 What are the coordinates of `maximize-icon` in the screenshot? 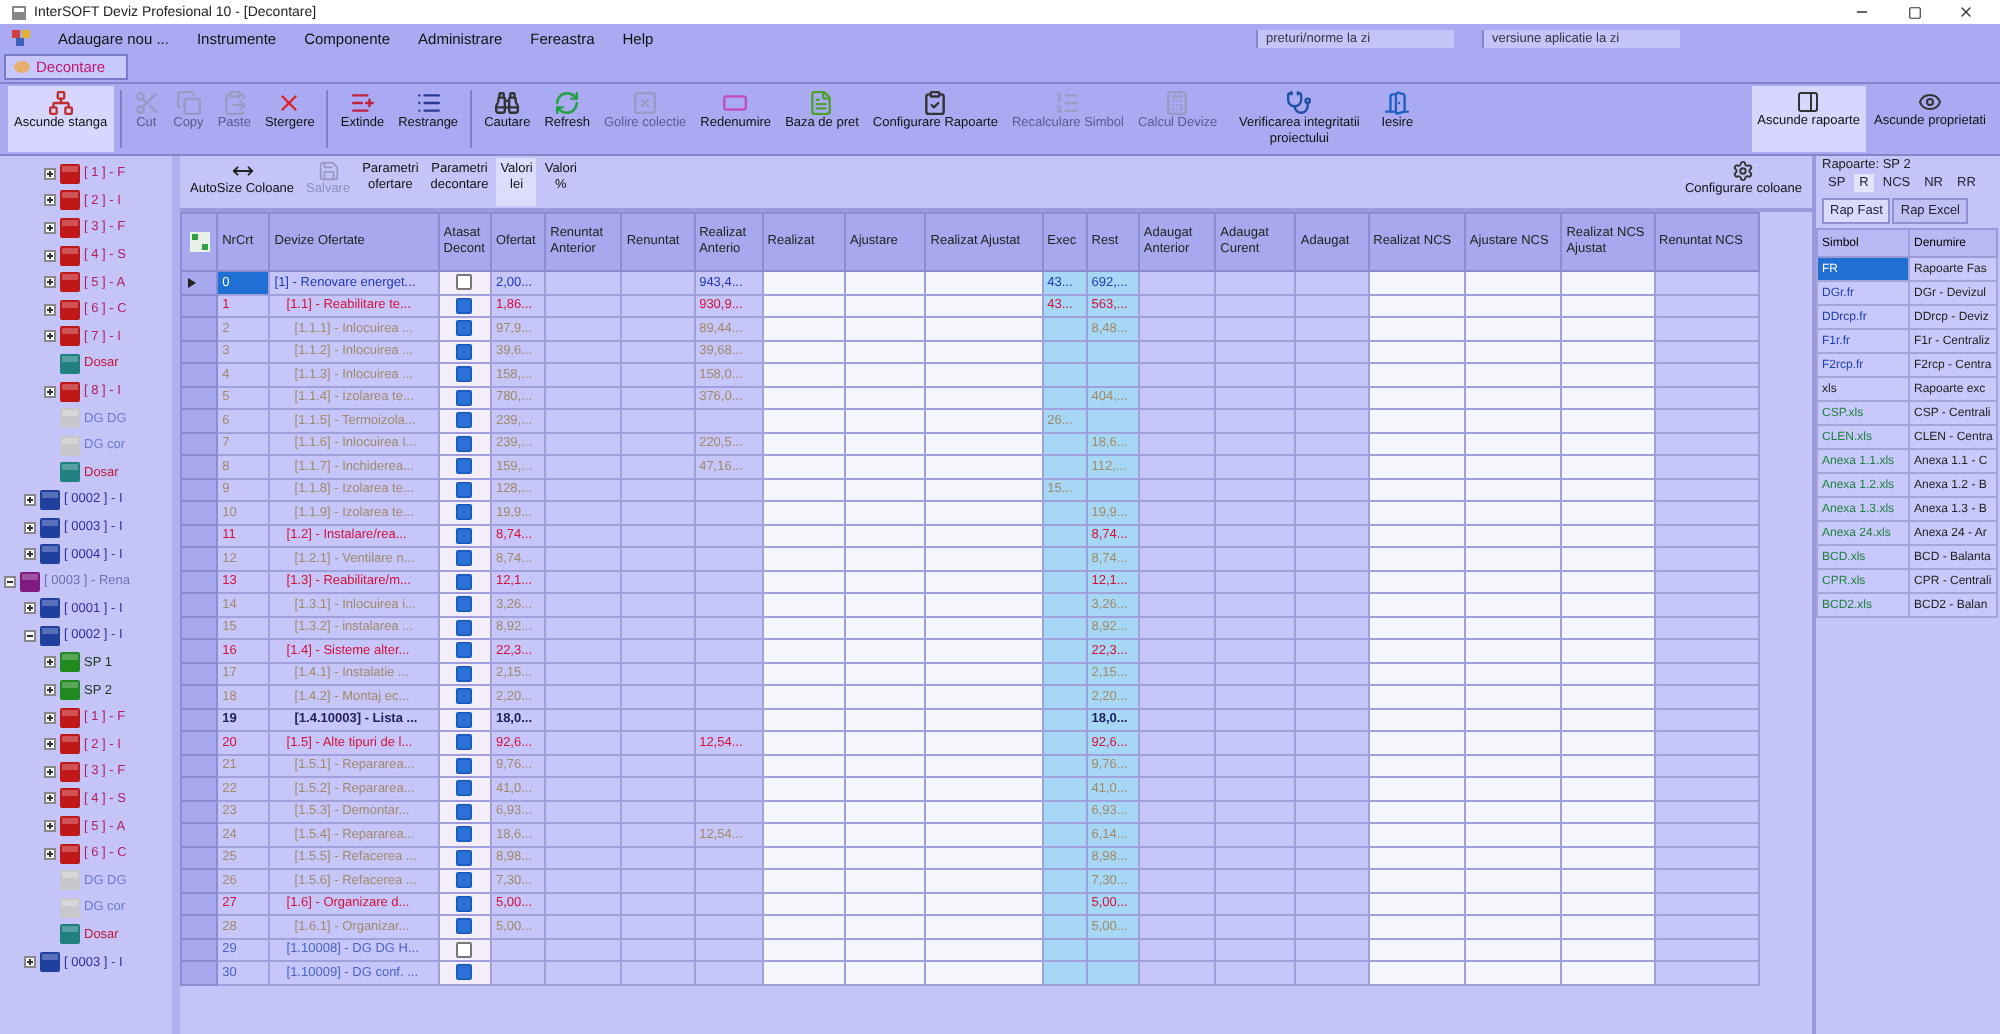 It's located at (1914, 12).